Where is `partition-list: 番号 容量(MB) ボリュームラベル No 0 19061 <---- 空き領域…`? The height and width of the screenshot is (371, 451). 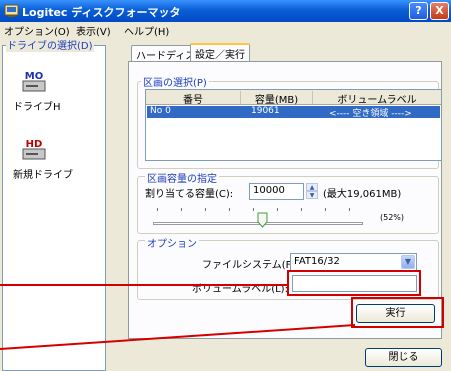 partition-list: 番号 容量(MB) ボリュームラベル No 0 19061 <---- 空き領域… is located at coordinates (293, 125).